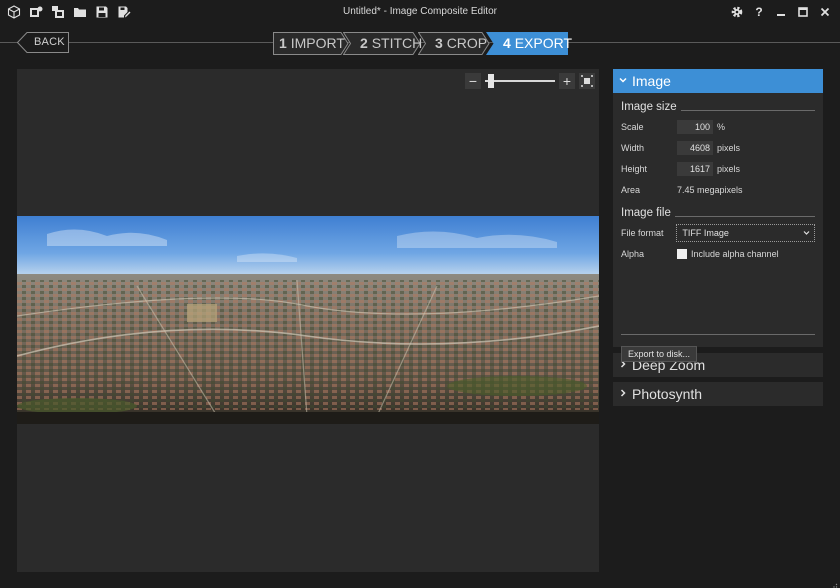 This screenshot has width=840, height=588. Describe the element at coordinates (649, 107) in the screenshot. I see `image-size-title: Image size` at that location.